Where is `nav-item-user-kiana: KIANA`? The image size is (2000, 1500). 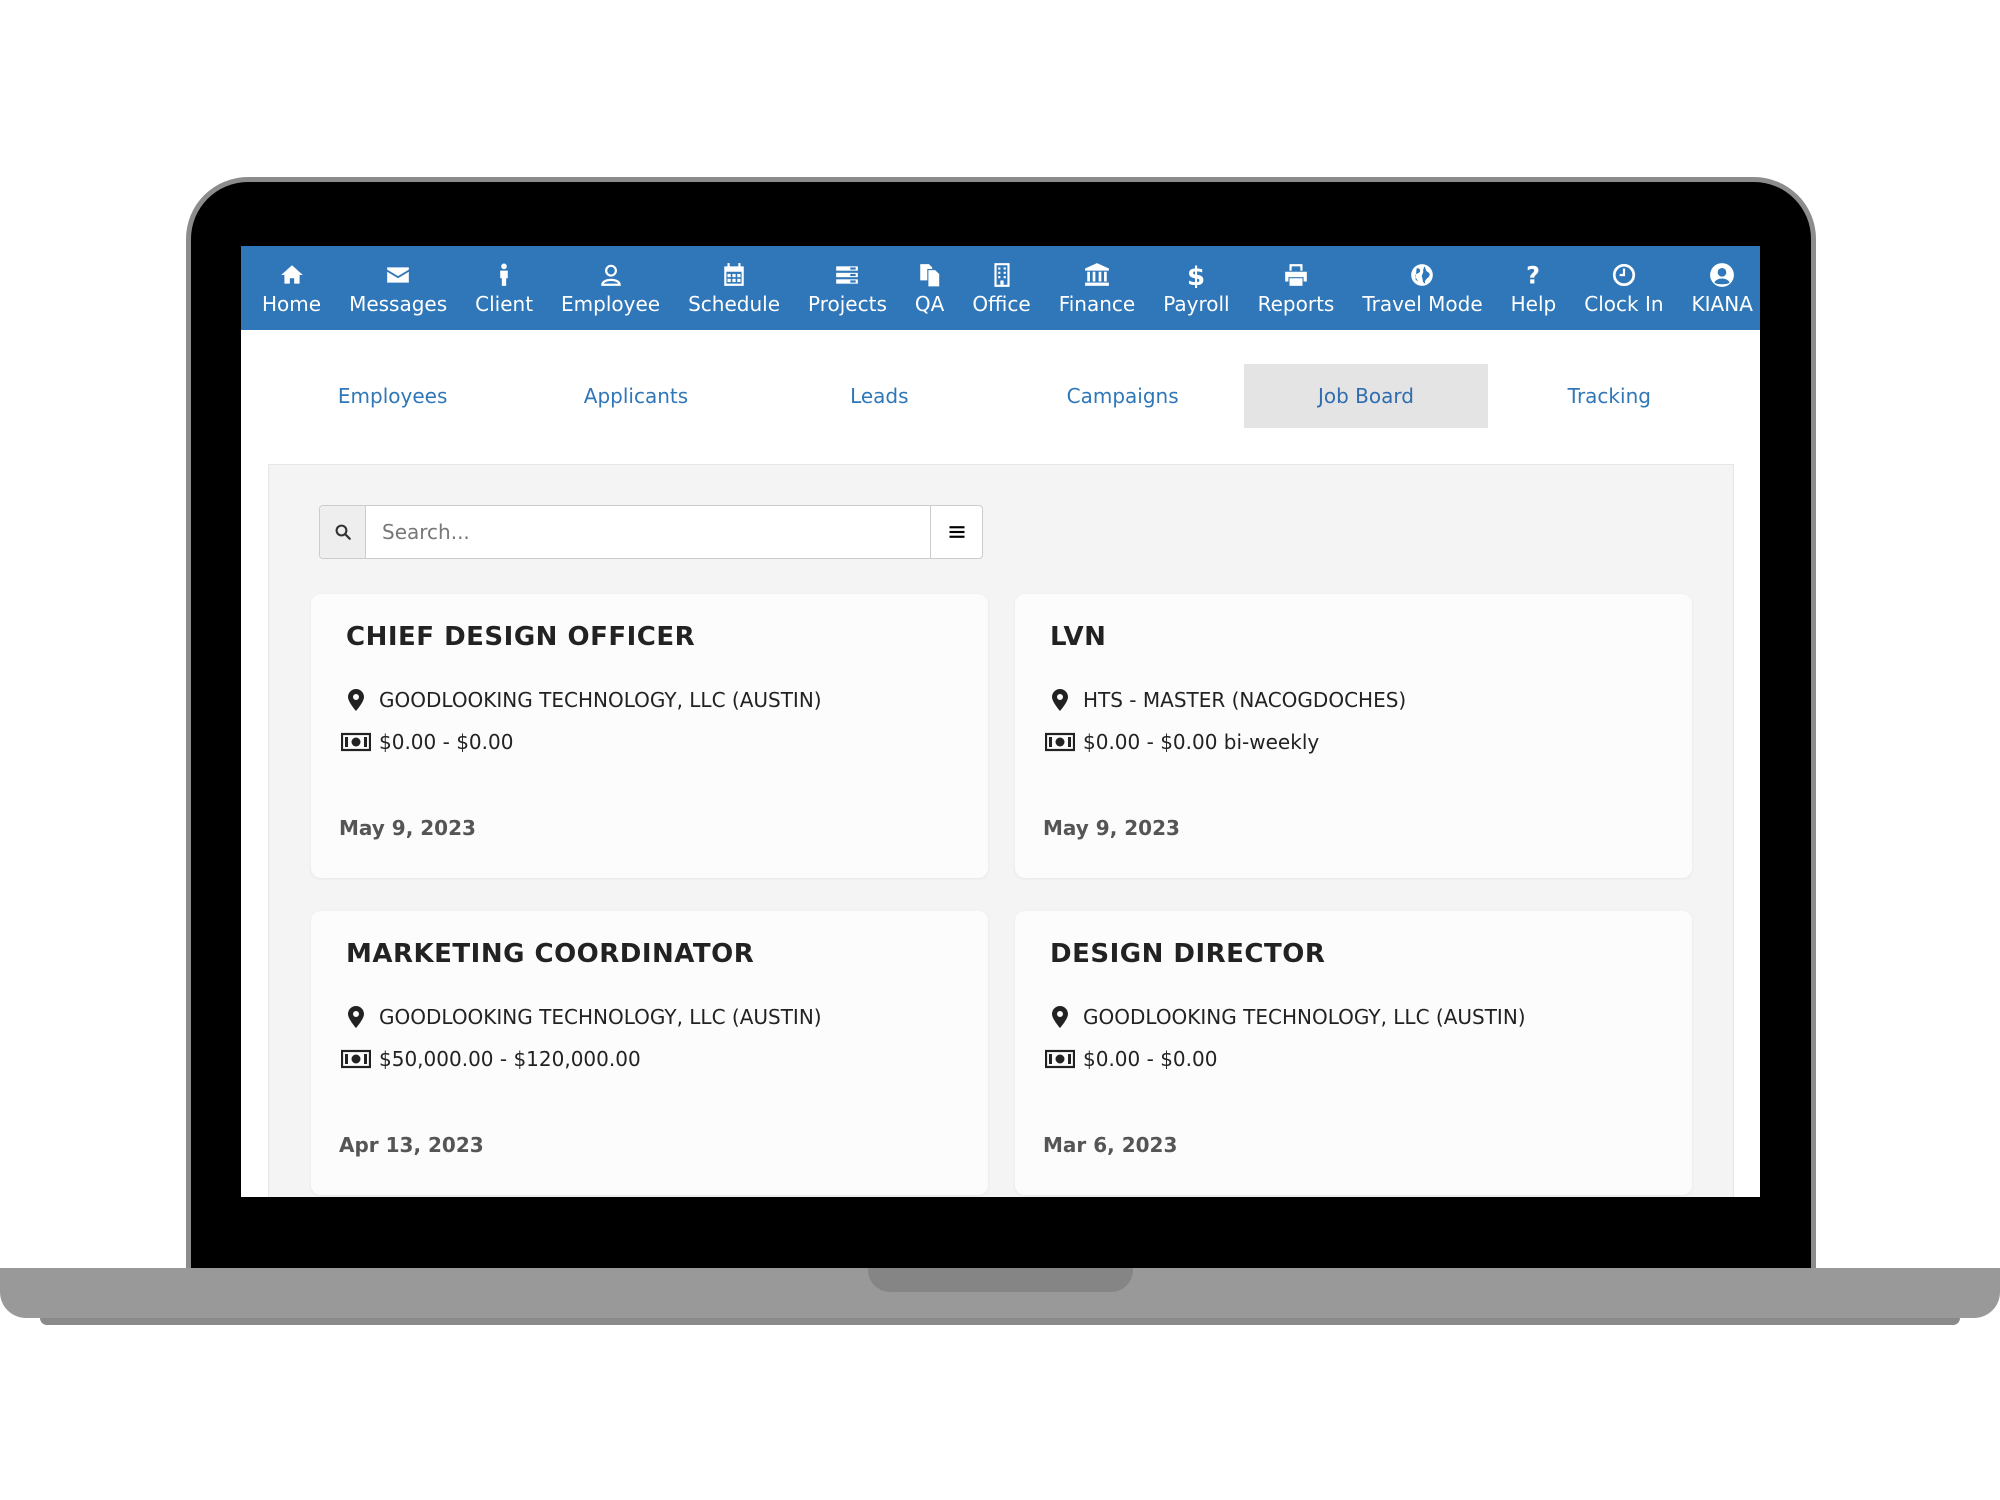 nav-item-user-kiana: KIANA is located at coordinates (1719, 288).